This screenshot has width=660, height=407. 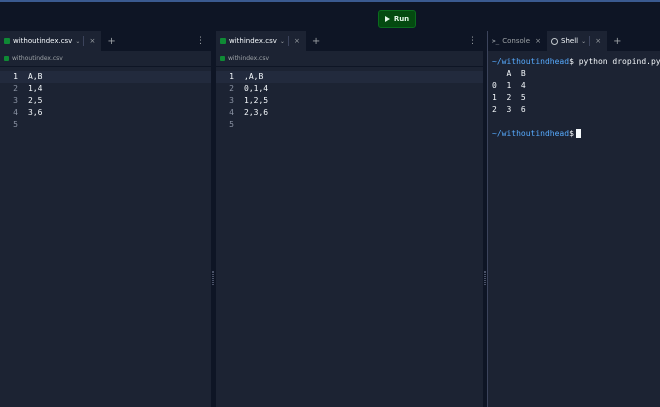 I want to click on code-line: 1 ,A,B, so click(x=349, y=77).